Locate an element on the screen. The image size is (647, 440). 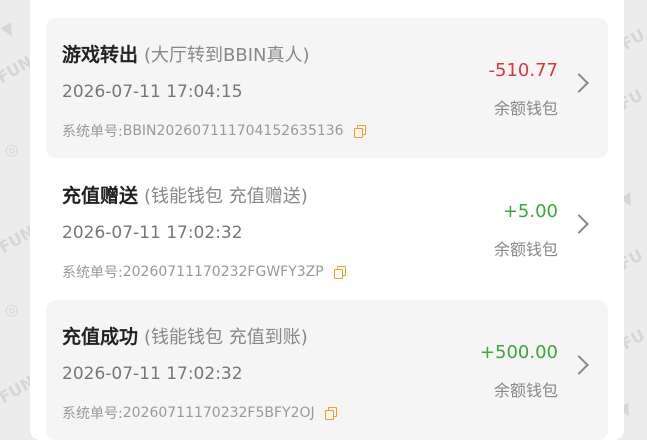
order-number-row: 系统单号: 20260711170232F5BFY2OJ is located at coordinates (199, 413).